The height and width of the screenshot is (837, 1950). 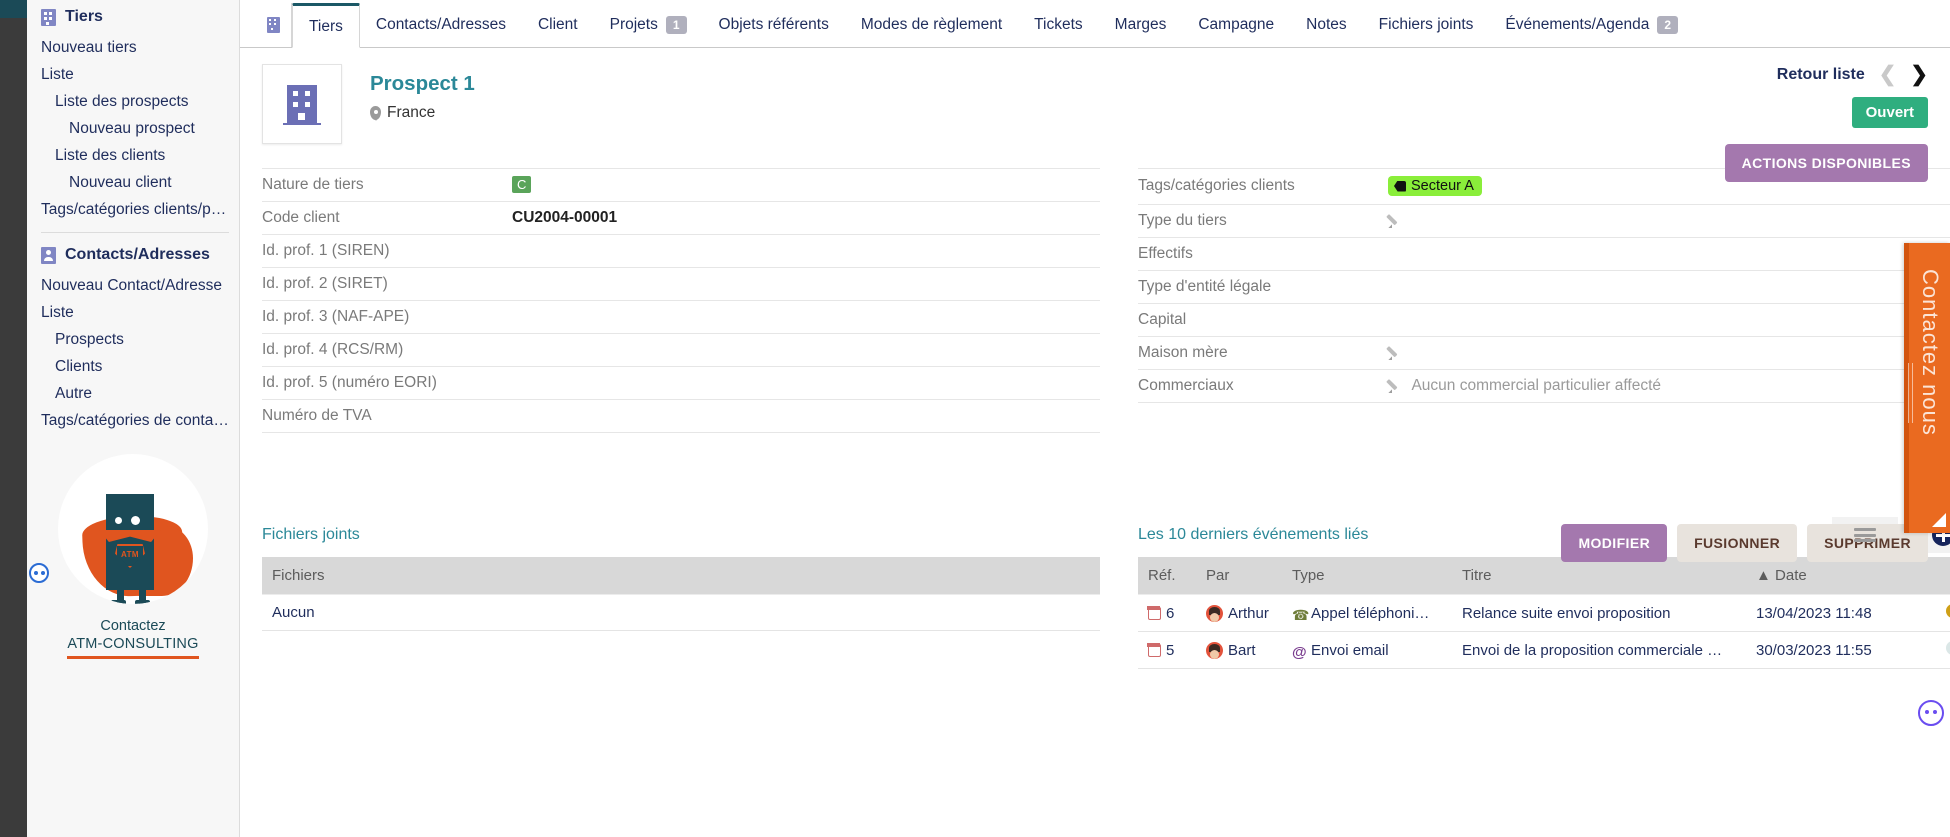 What do you see at coordinates (311, 535) in the screenshot?
I see `attachments-panel-title: Fichiers joints` at bounding box center [311, 535].